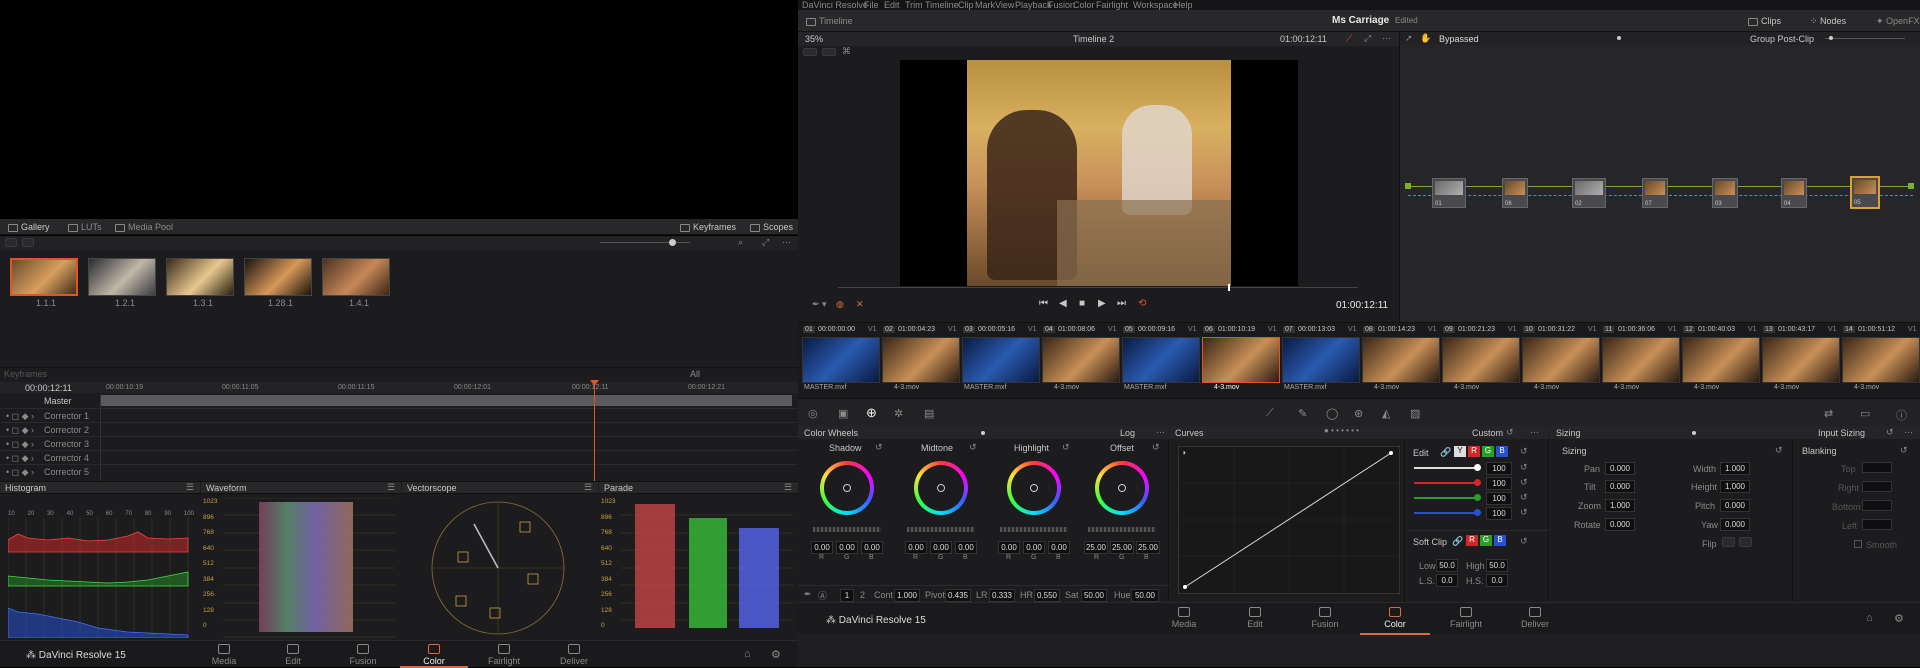  What do you see at coordinates (1481, 361) in the screenshot?
I see `clip-thumbnail: 09 01:00:21:23 V1 4-3.mov` at bounding box center [1481, 361].